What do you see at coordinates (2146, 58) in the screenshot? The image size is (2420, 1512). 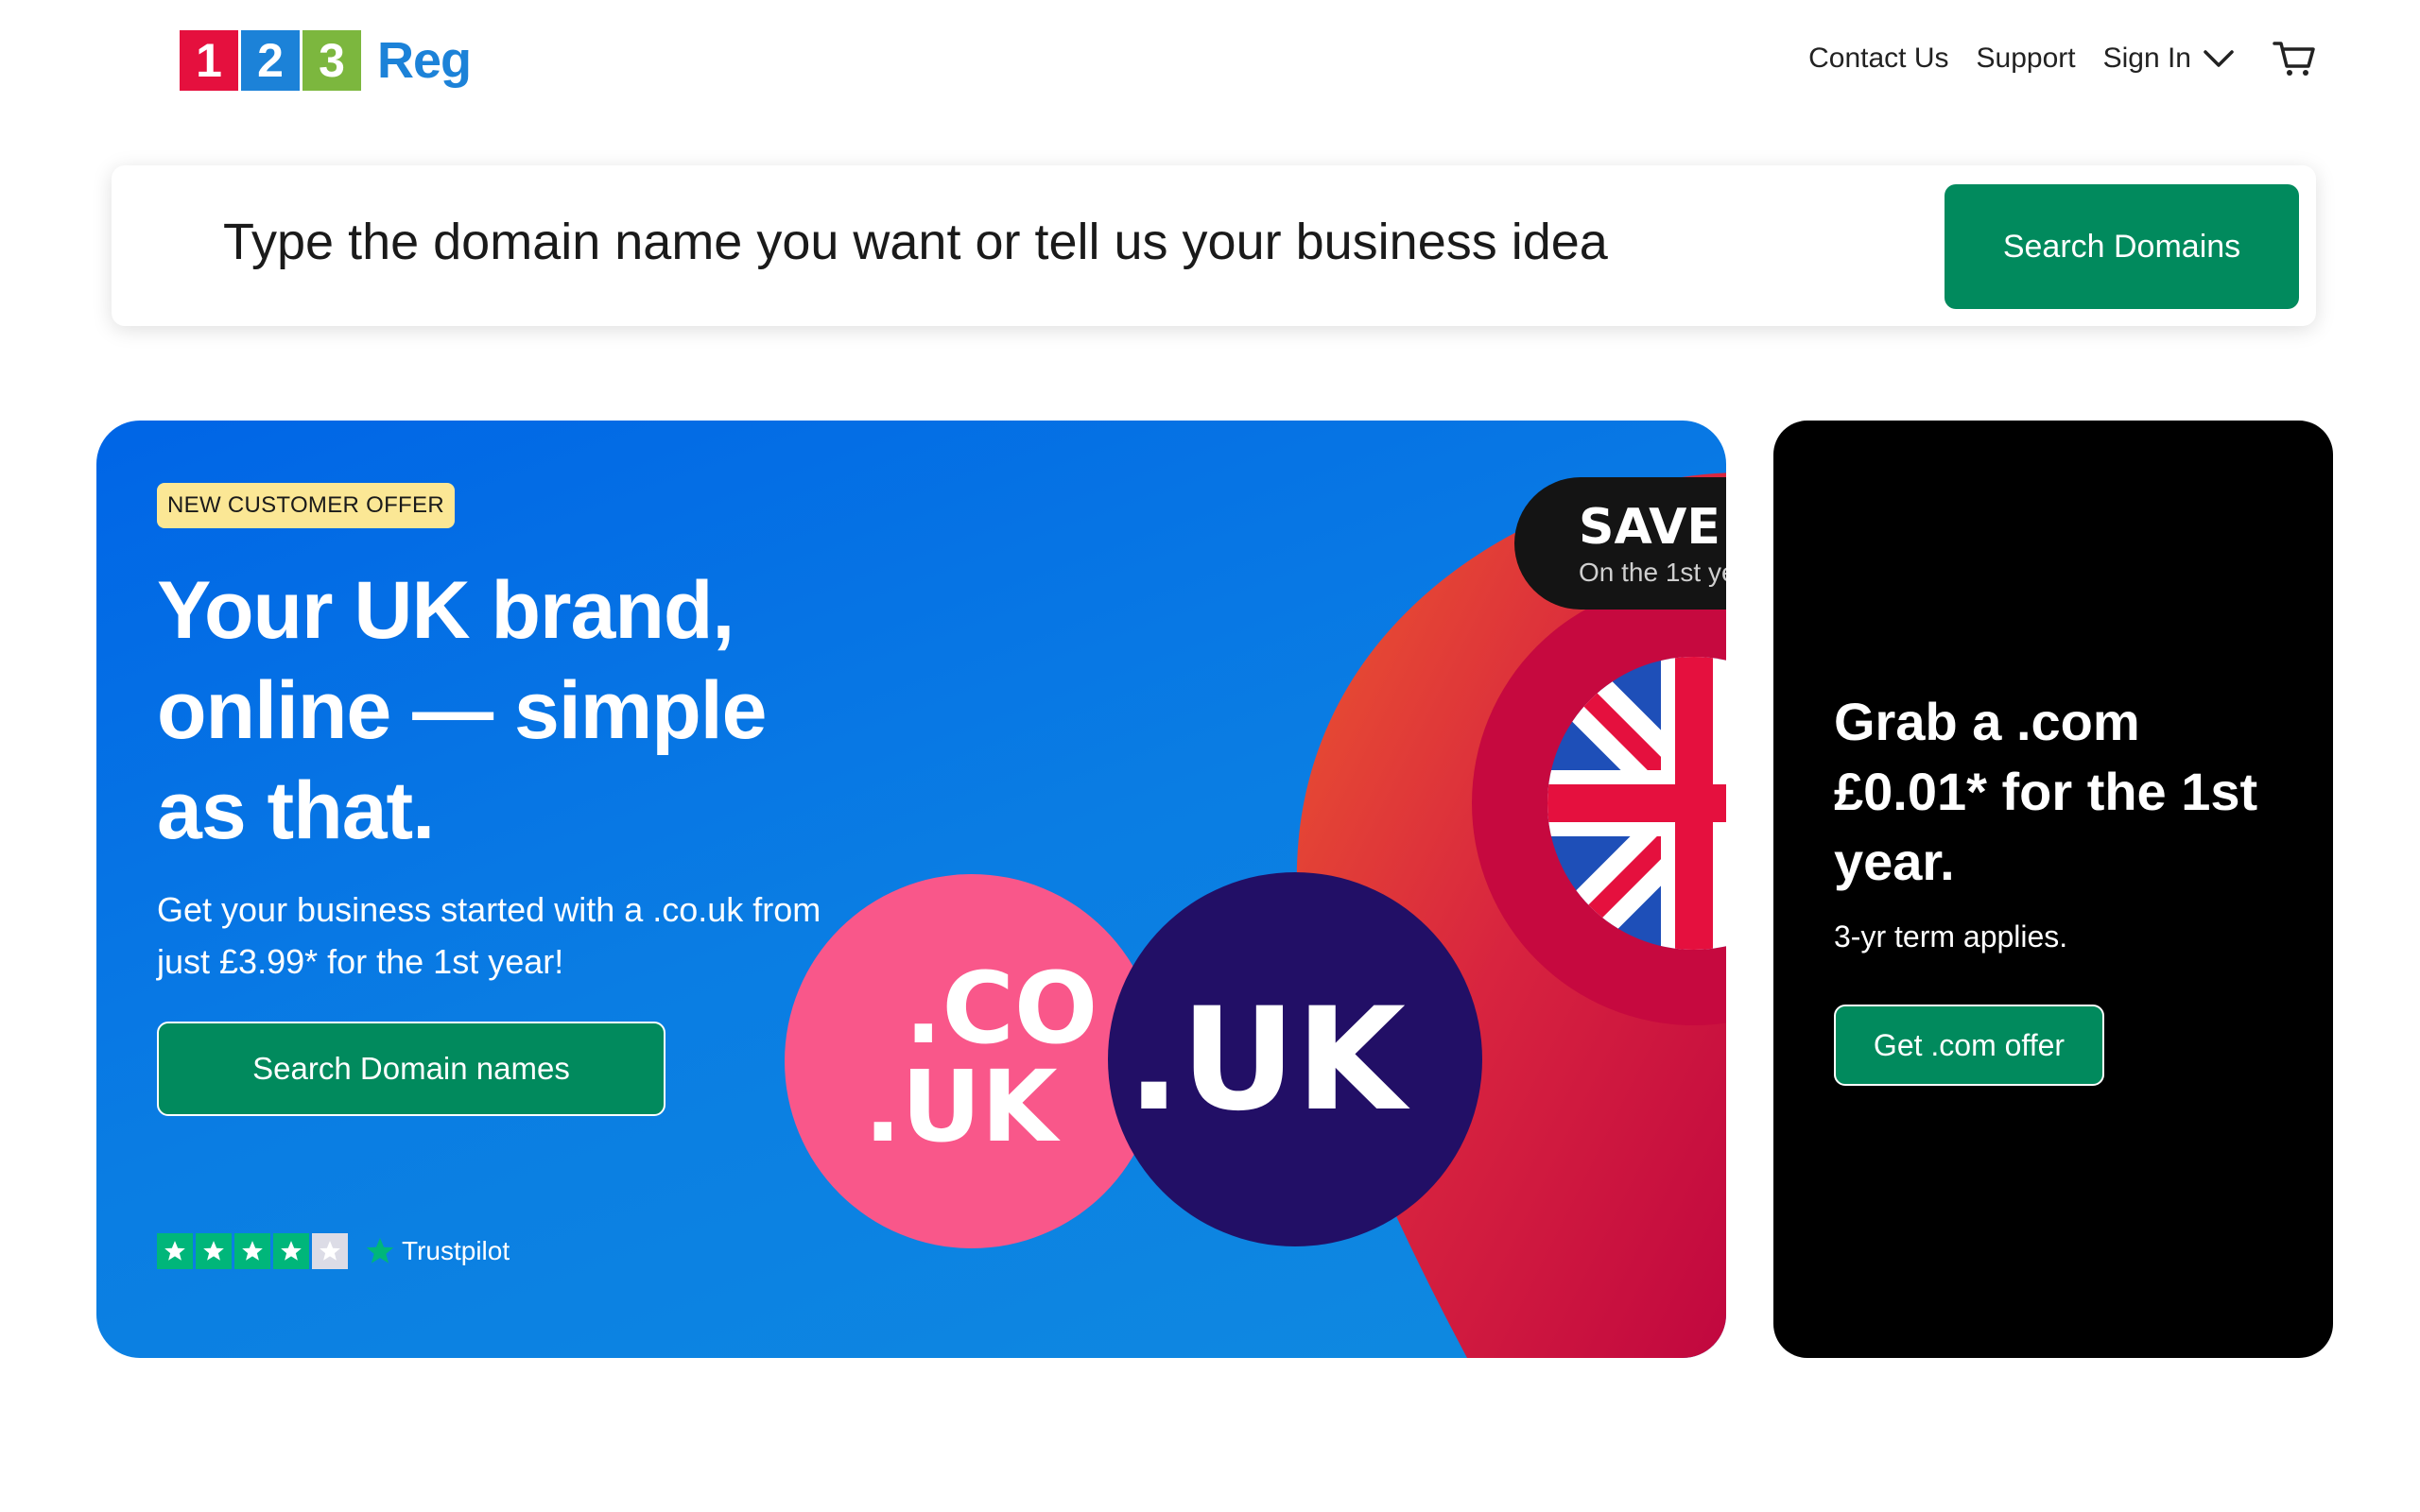 I see `sign-in-label: Sign In` at bounding box center [2146, 58].